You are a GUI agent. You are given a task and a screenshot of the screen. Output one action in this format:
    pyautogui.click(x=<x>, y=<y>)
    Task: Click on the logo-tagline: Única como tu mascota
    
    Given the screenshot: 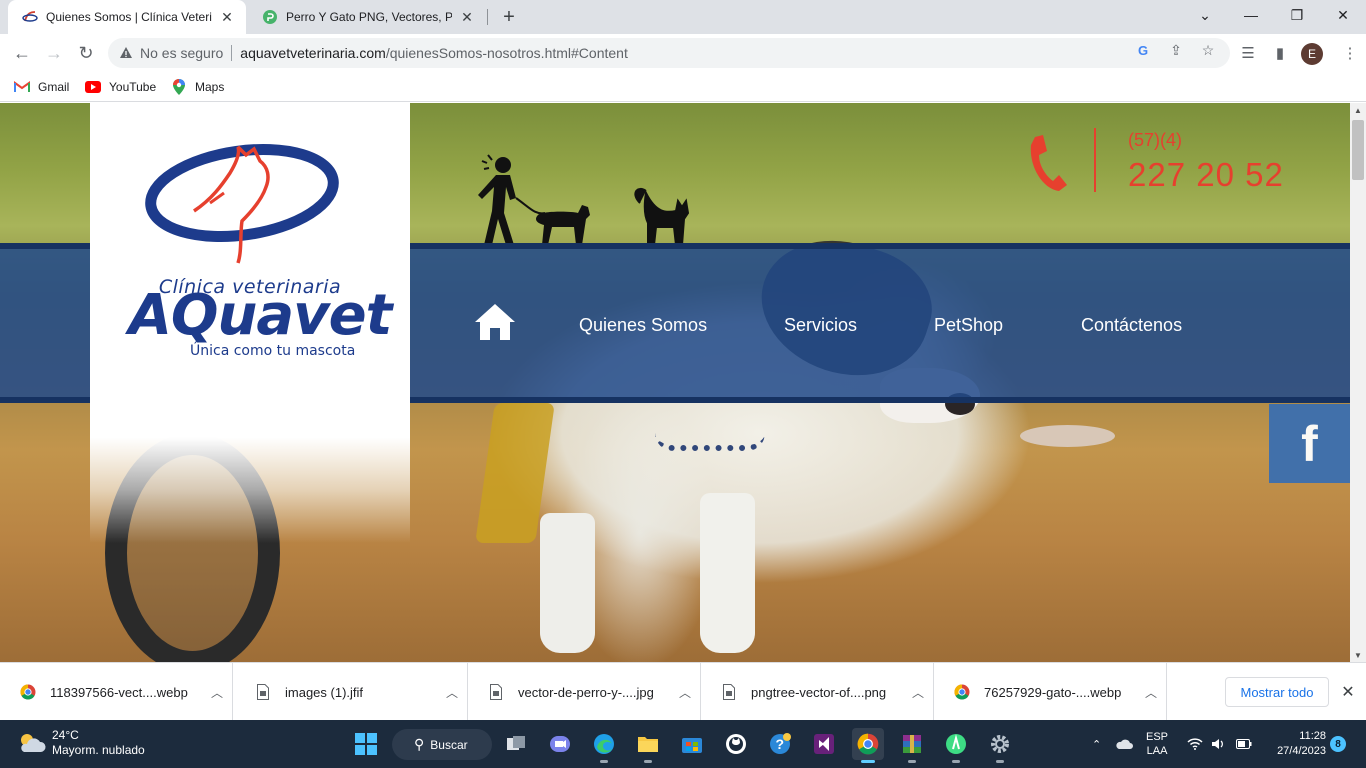 What is the action you would take?
    pyautogui.click(x=273, y=351)
    